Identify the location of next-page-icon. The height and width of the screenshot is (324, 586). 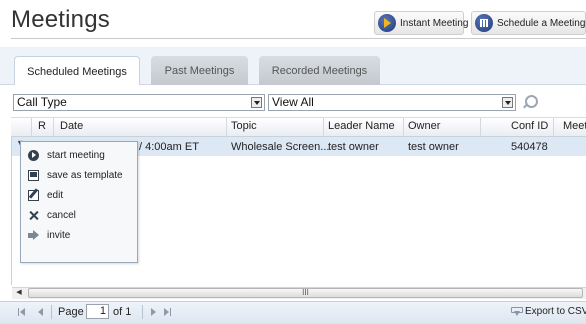
(153, 312).